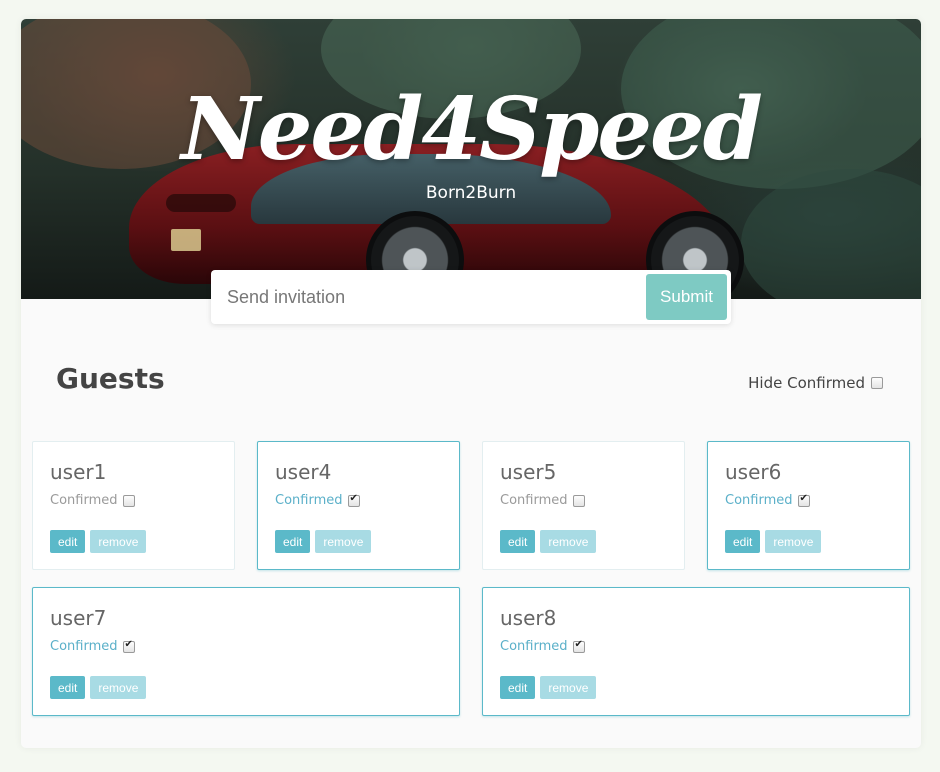  Describe the element at coordinates (806, 383) in the screenshot. I see `hide-confirmed-label: Hide Confirmed` at that location.